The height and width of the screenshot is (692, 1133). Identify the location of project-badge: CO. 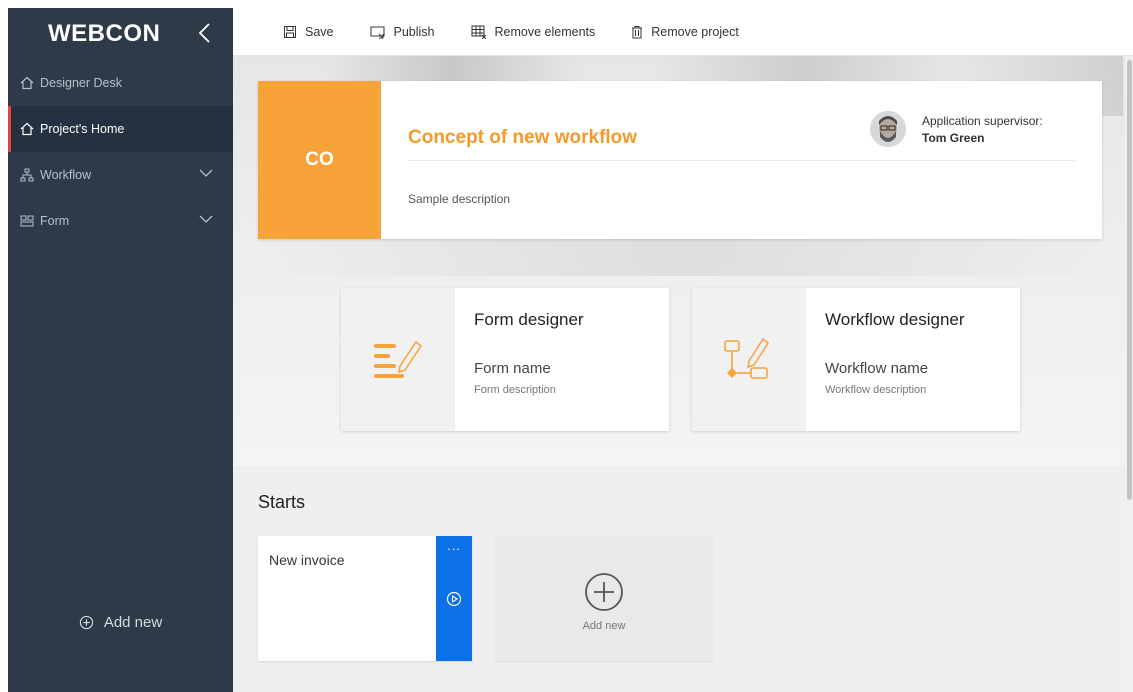
(319, 160).